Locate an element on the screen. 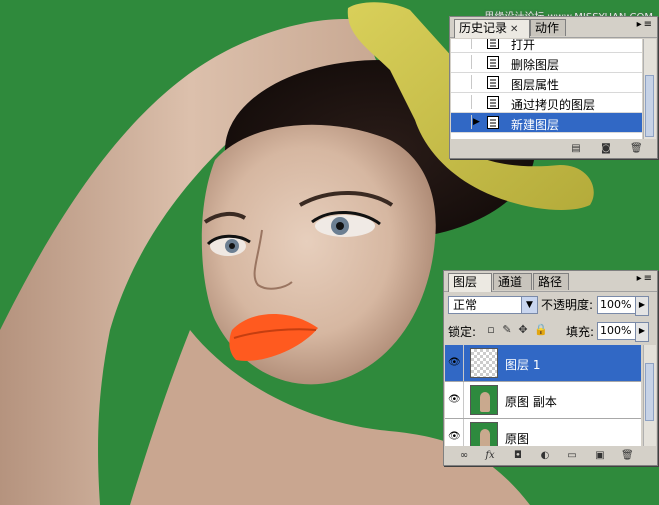 The height and width of the screenshot is (505, 659). lock-row: 锁定: ▫ ✎ ✥ 🔒 填充: 100% ▶ is located at coordinates (550, 331).